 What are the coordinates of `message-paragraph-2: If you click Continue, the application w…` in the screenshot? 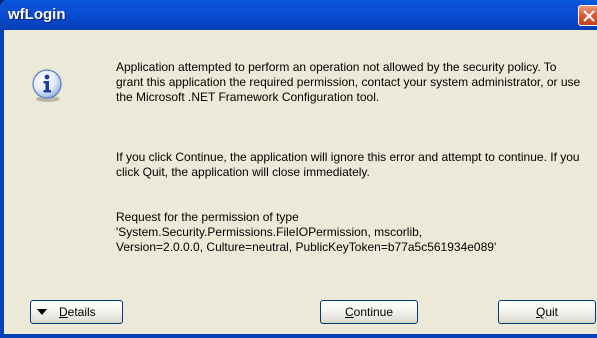 It's located at (348, 164).